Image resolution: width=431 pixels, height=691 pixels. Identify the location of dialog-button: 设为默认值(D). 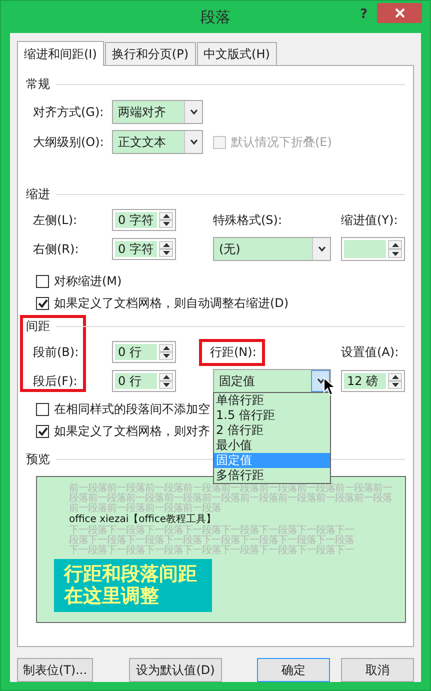
(175, 670).